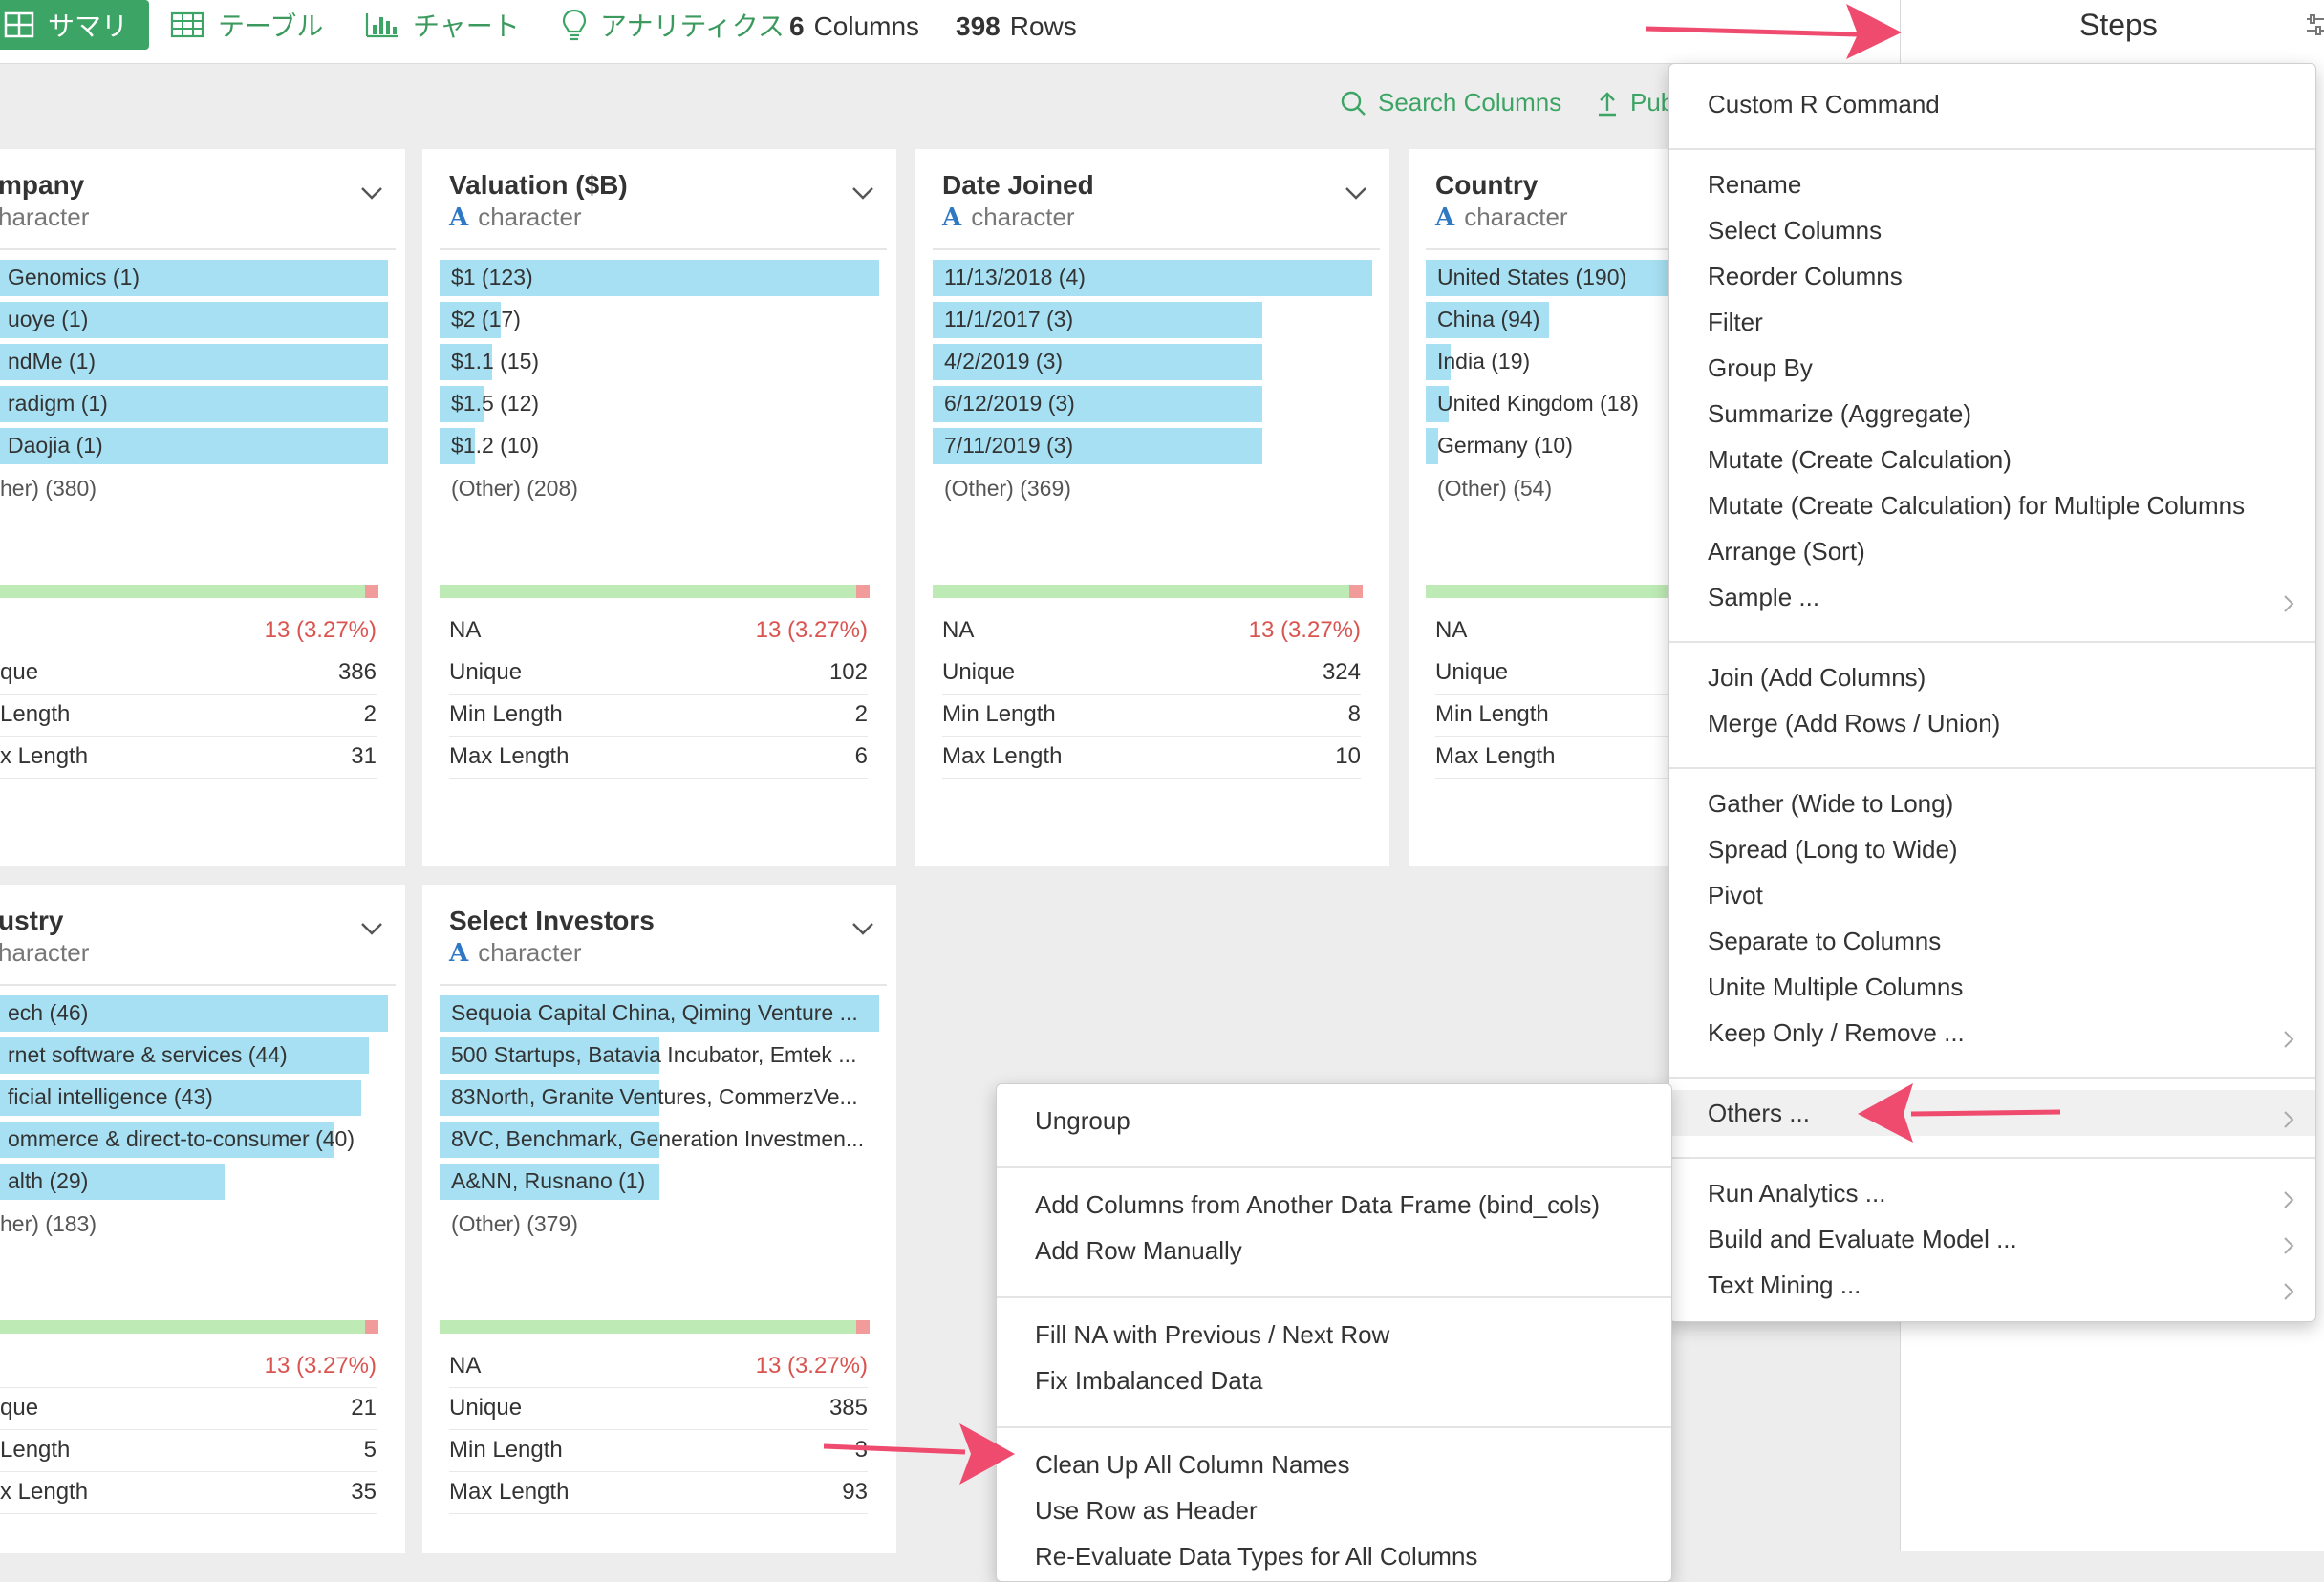 The width and height of the screenshot is (2324, 1582). What do you see at coordinates (1152, 320) in the screenshot?
I see `value-bar: 11/1/2017 (3)` at bounding box center [1152, 320].